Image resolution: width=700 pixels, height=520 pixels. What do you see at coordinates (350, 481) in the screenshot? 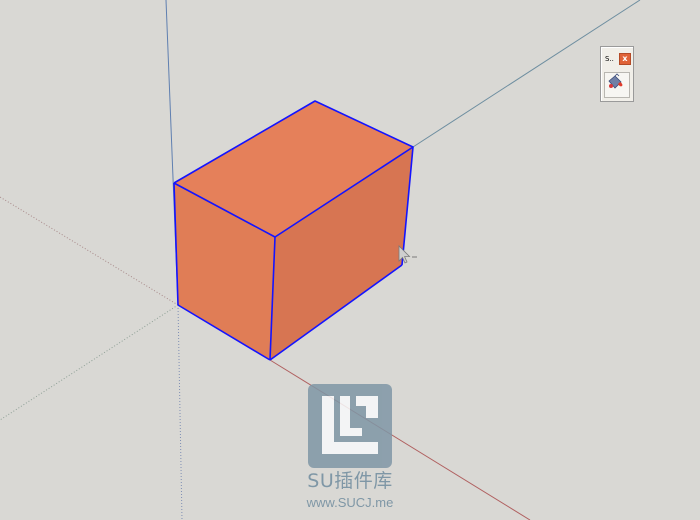
I see `watermark-brand: SU插件库` at bounding box center [350, 481].